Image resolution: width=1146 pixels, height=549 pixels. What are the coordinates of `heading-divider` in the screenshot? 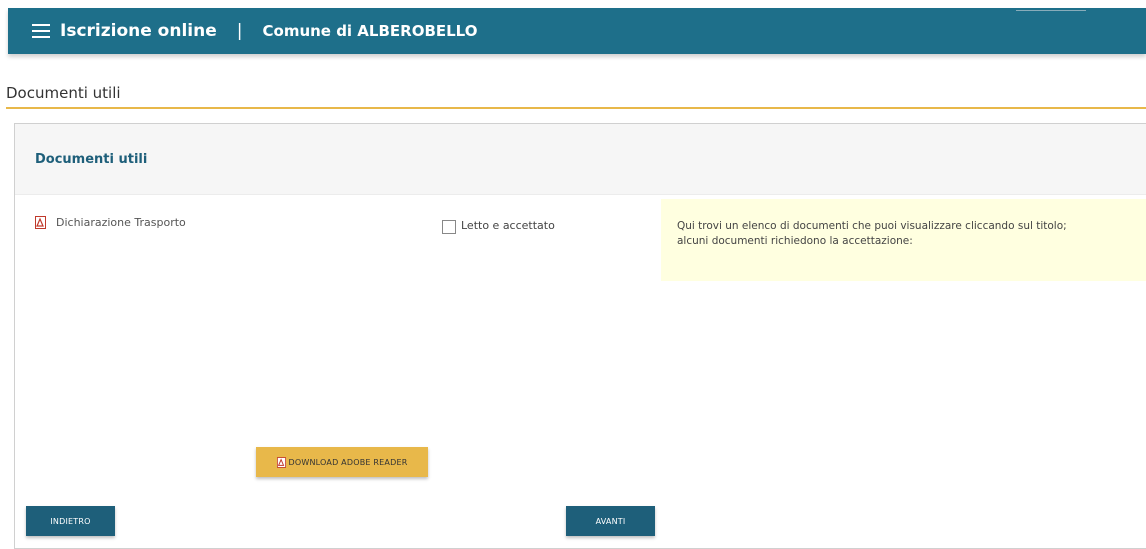 It's located at (576, 108).